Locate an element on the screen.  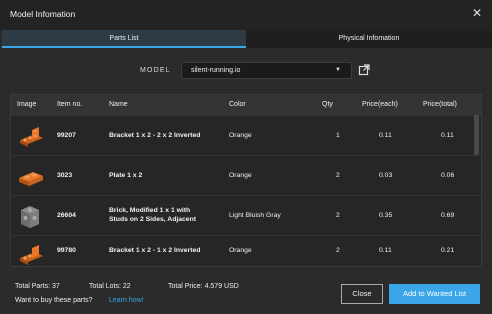
dialog-title: Model Infomation is located at coordinates (43, 14).